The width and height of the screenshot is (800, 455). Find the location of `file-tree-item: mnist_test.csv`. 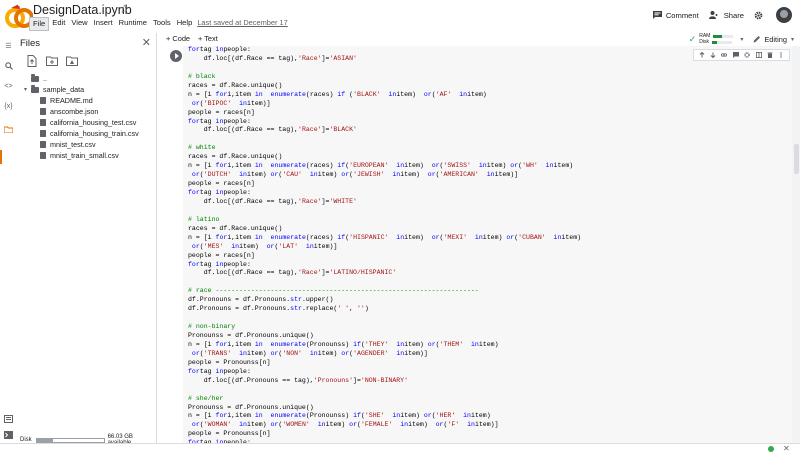

file-tree-item: mnist_test.csv is located at coordinates (87, 144).